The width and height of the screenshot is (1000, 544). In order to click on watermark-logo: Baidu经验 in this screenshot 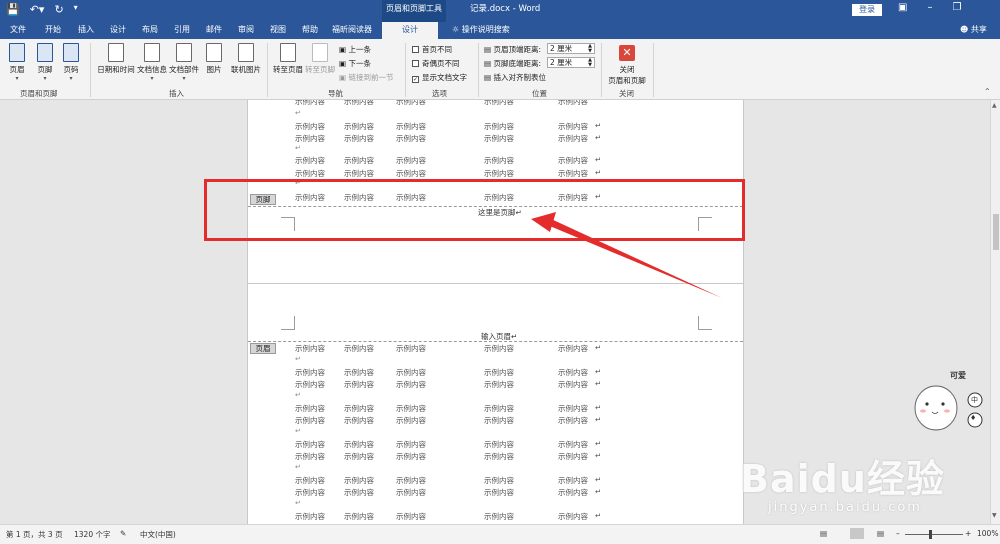, I will do `click(842, 479)`.